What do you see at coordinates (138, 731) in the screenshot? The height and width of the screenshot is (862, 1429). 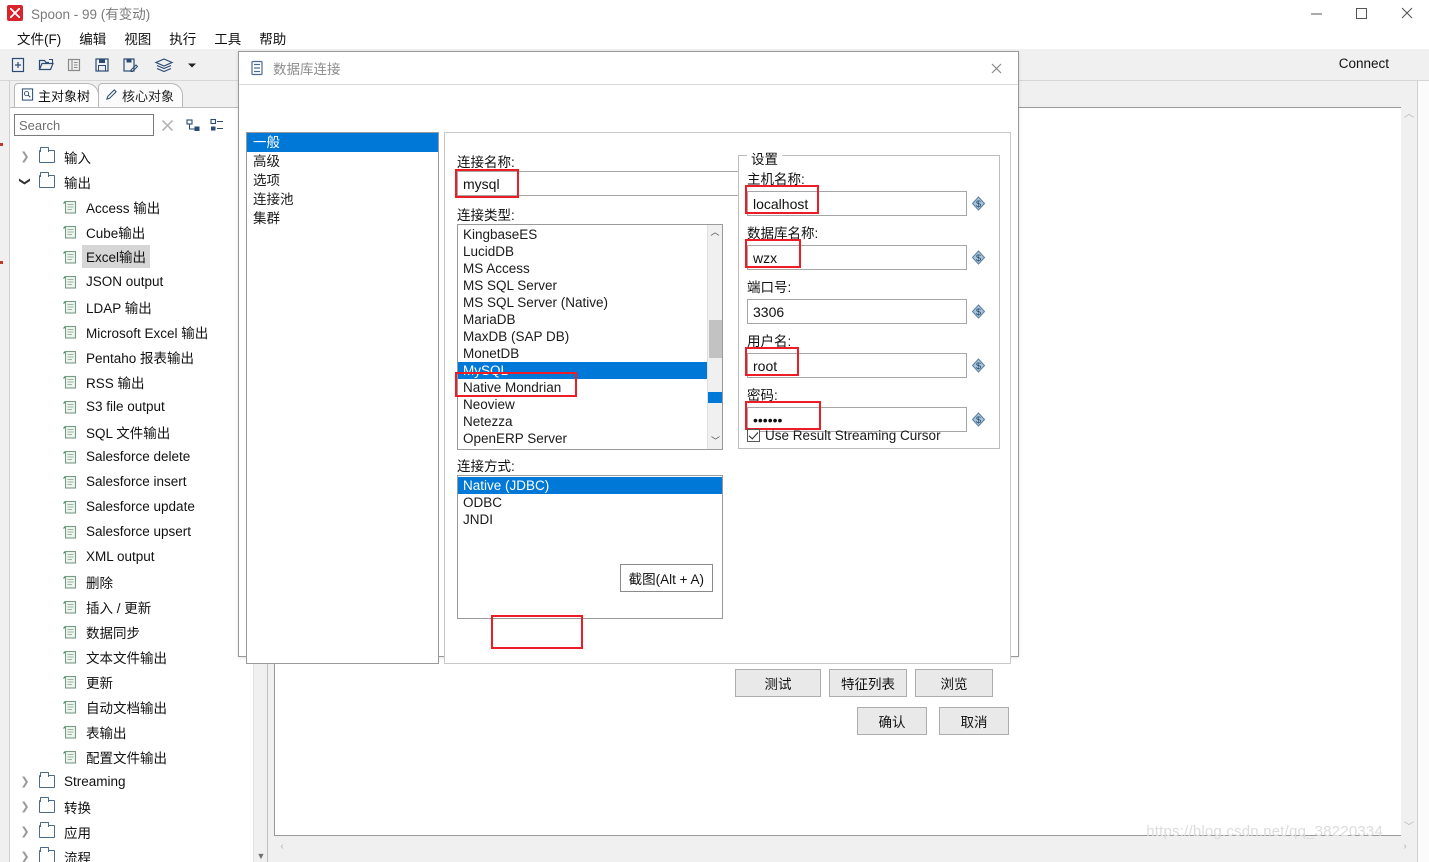 I see `tree-step-23: 表输出` at bounding box center [138, 731].